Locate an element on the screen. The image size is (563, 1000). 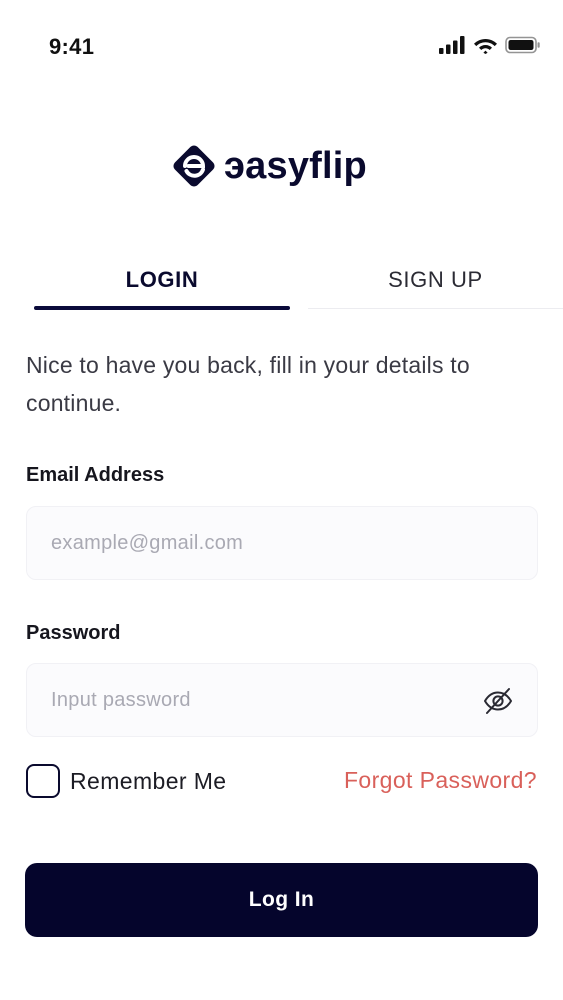
easyflip-diamond-e-icon is located at coordinates (194, 166).